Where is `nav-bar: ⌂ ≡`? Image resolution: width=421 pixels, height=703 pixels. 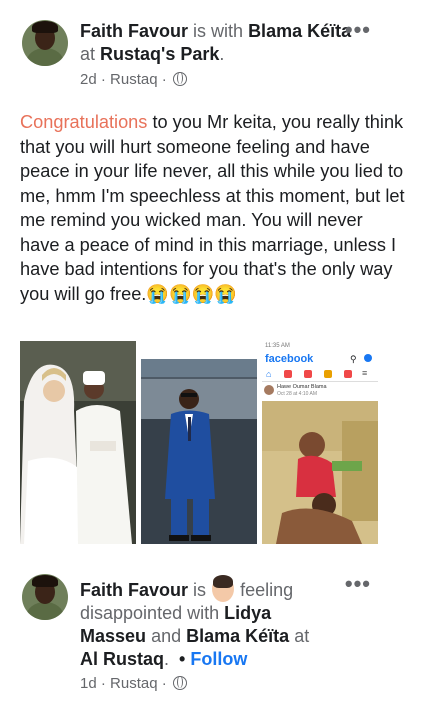
nav-bar: ⌂ ≡ is located at coordinates (320, 374).